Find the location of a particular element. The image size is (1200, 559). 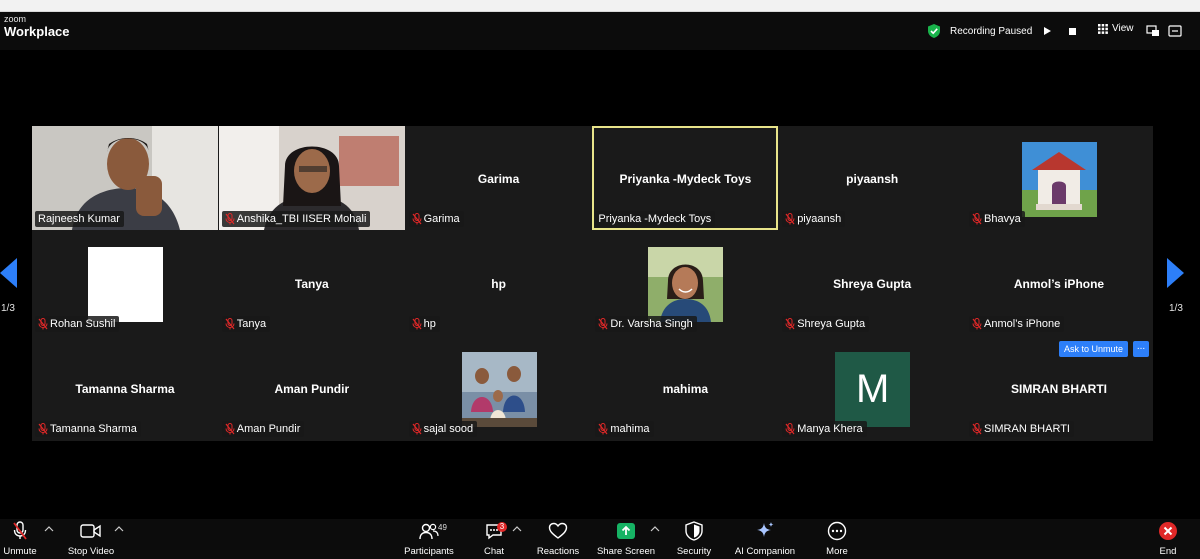

participant-name-label: Rajneesh Kumar is located at coordinates (79, 219).